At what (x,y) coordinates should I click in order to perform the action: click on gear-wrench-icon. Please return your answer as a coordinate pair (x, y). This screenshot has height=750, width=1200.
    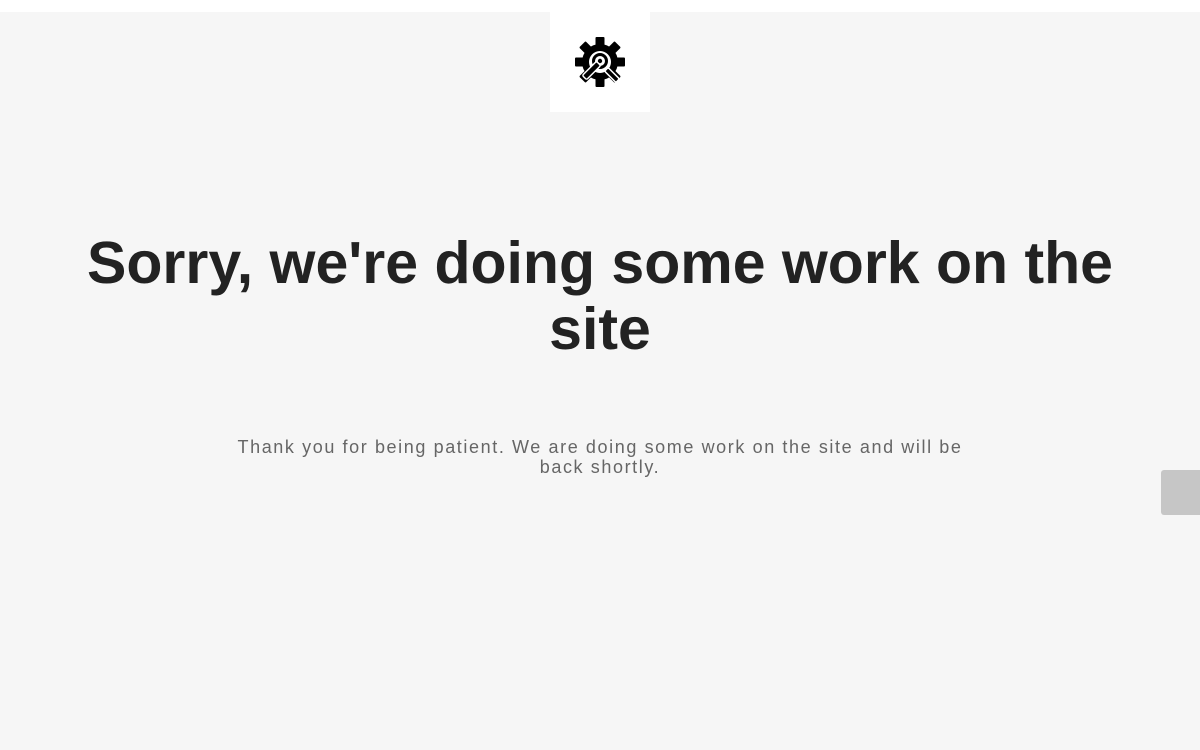
    Looking at the image, I should click on (600, 62).